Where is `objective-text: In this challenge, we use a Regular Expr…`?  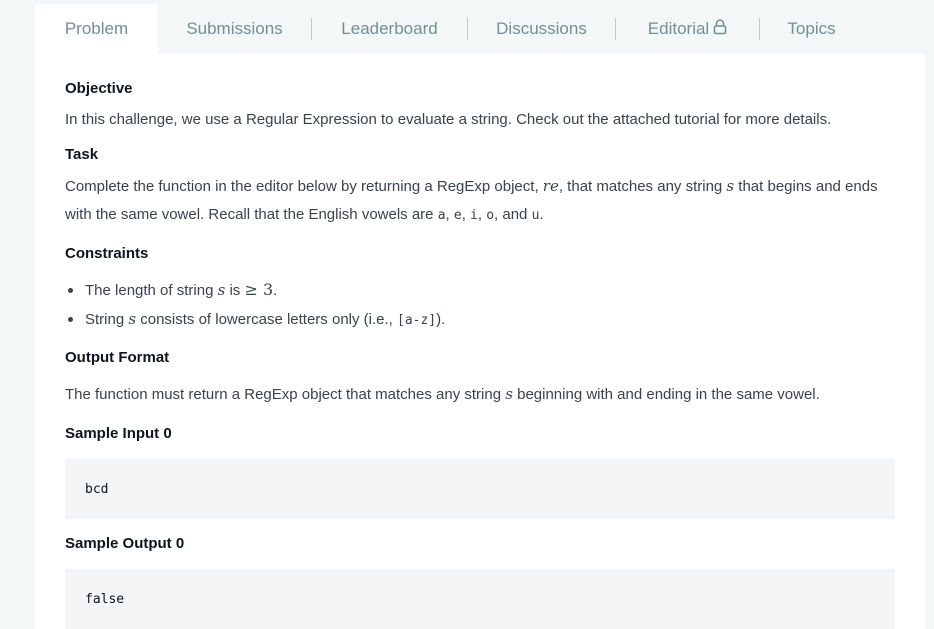 objective-text: In this challenge, we use a Regular Expr… is located at coordinates (448, 119).